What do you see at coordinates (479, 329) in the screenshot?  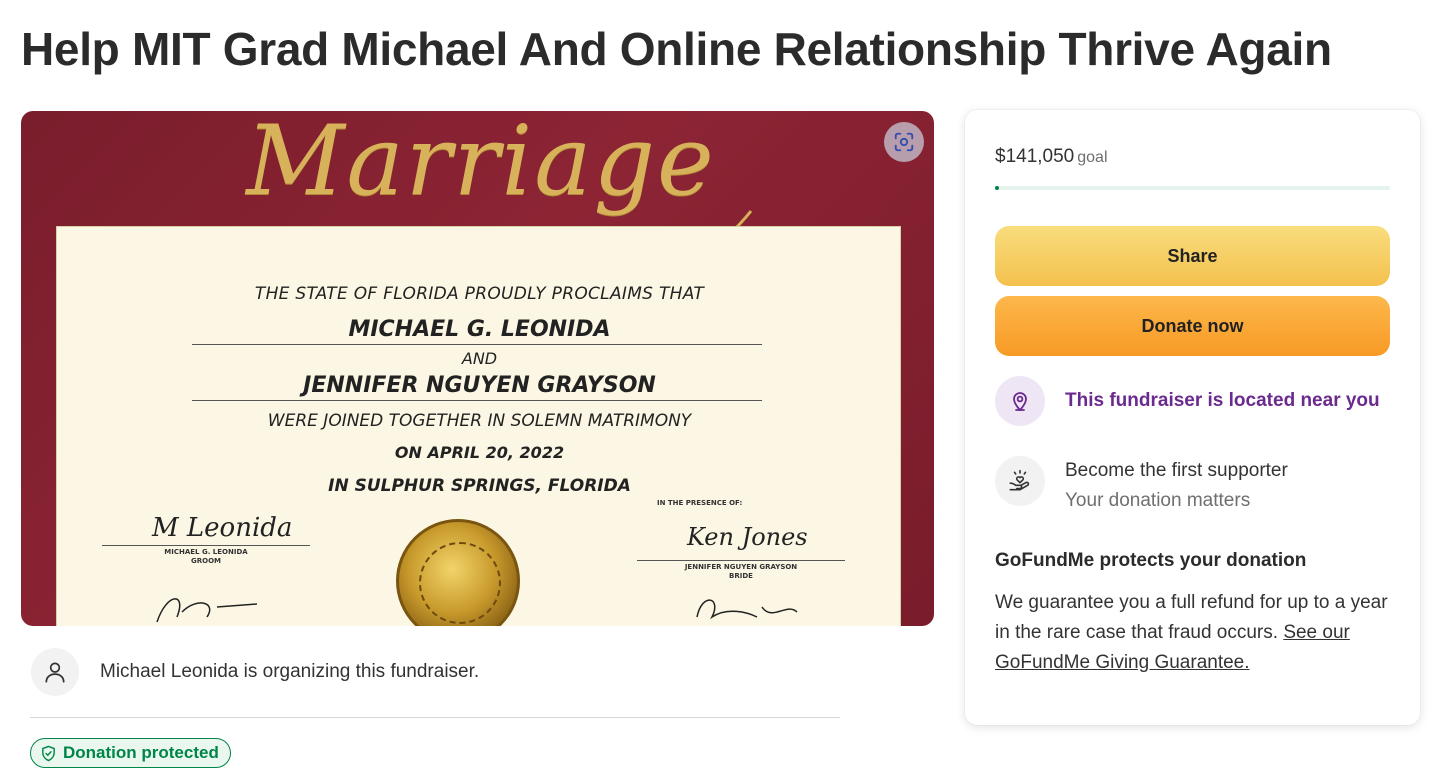 I see `cert-groom-name: MICHAEL G. LEONIDA` at bounding box center [479, 329].